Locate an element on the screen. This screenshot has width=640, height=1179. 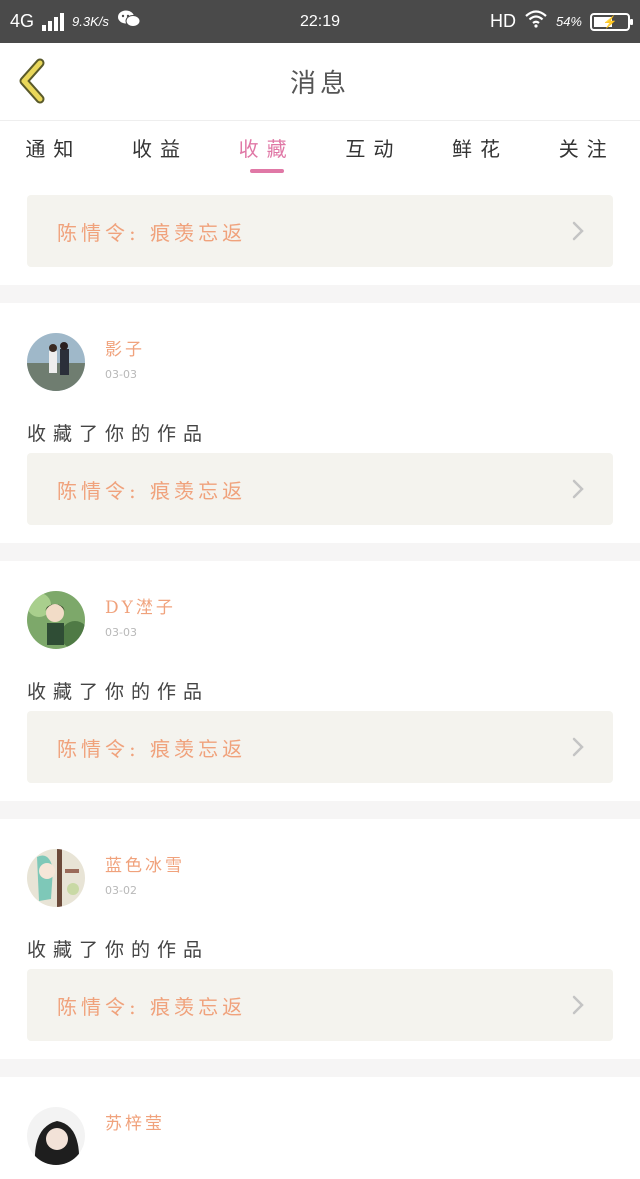
tab-interactions: 互动 is located at coordinates (373, 149).